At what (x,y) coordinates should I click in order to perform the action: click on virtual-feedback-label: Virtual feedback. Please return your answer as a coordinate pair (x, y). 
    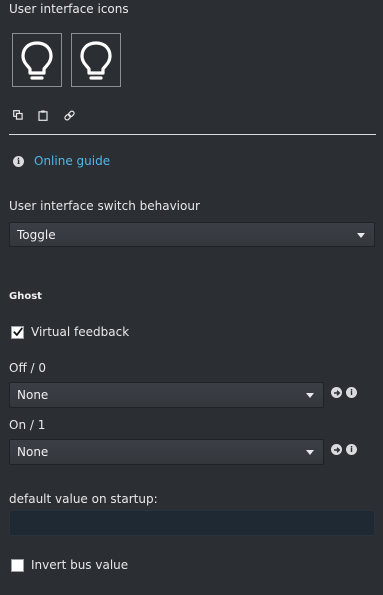
    Looking at the image, I should click on (80, 332).